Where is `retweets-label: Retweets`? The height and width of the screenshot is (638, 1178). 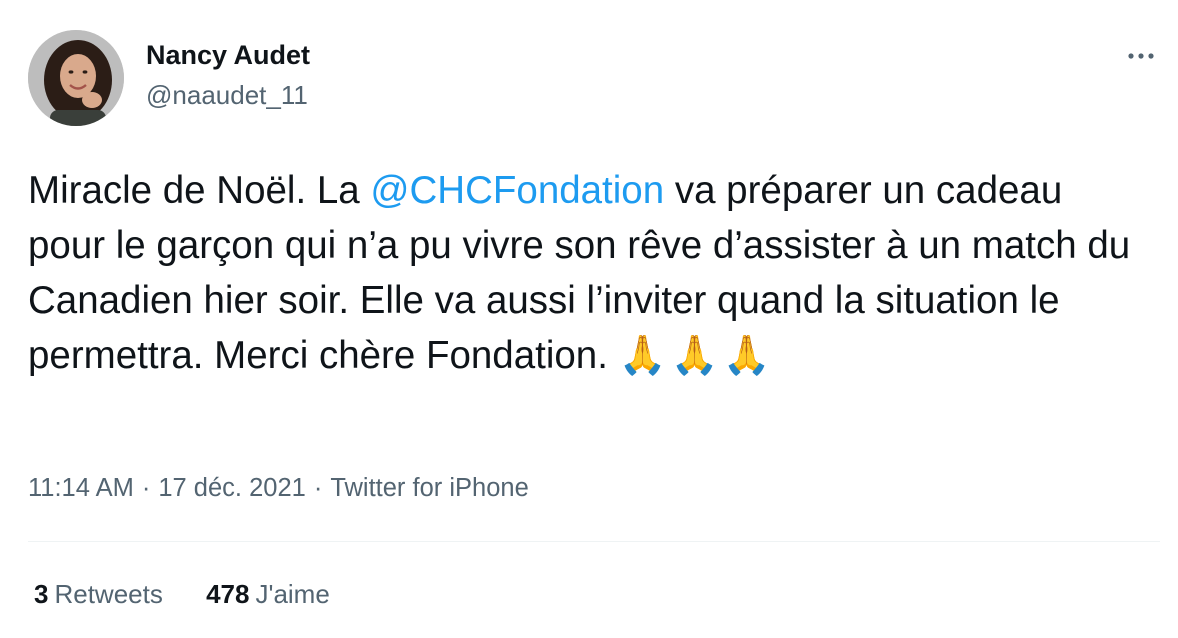
retweets-label: Retweets is located at coordinates (108, 594).